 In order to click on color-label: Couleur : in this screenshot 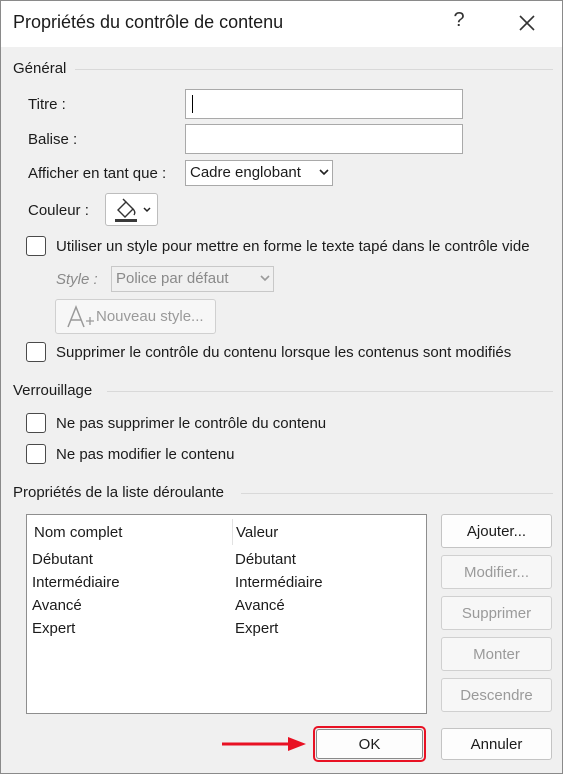, I will do `click(58, 210)`.